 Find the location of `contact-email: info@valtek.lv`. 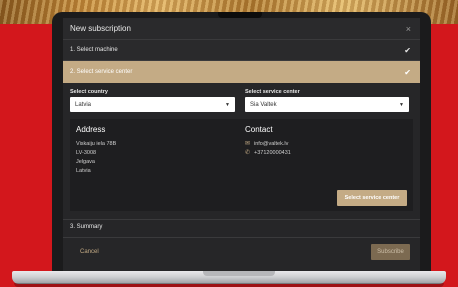

contact-email: info@valtek.lv is located at coordinates (271, 144).